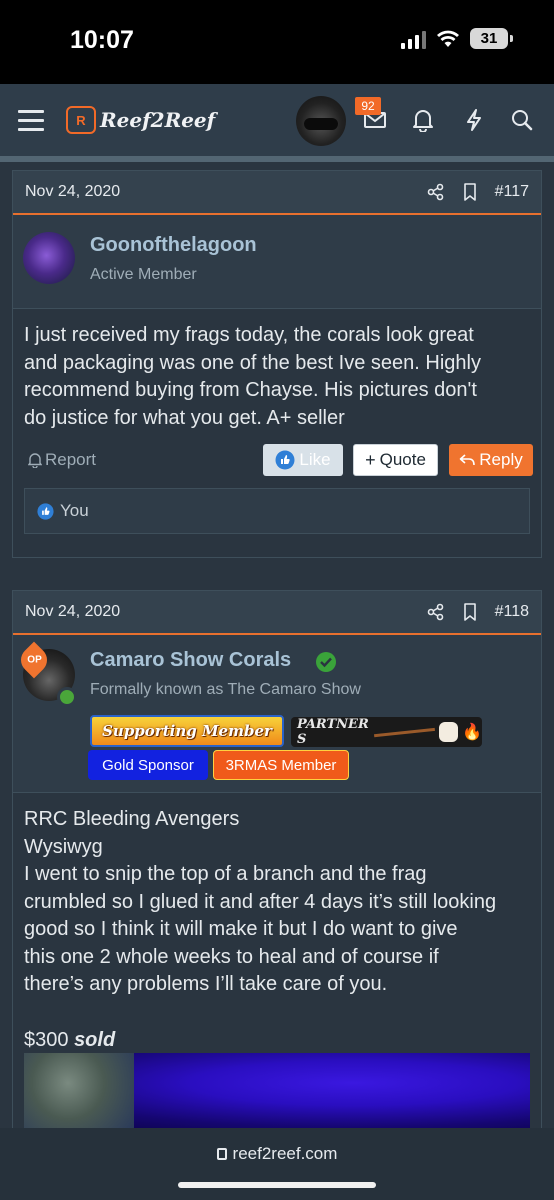  What do you see at coordinates (281, 765) in the screenshot?
I see `3rmas-member-tag: 3RMAS Member` at bounding box center [281, 765].